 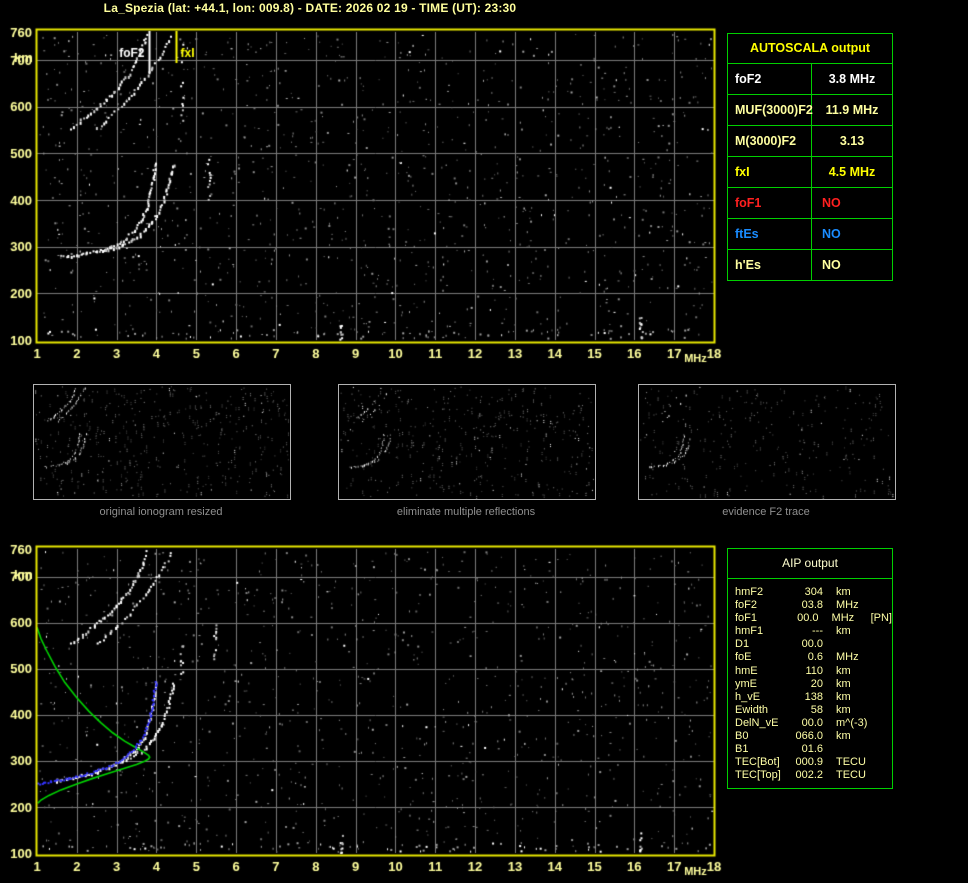 I want to click on aip-val: 304, so click(x=813, y=592).